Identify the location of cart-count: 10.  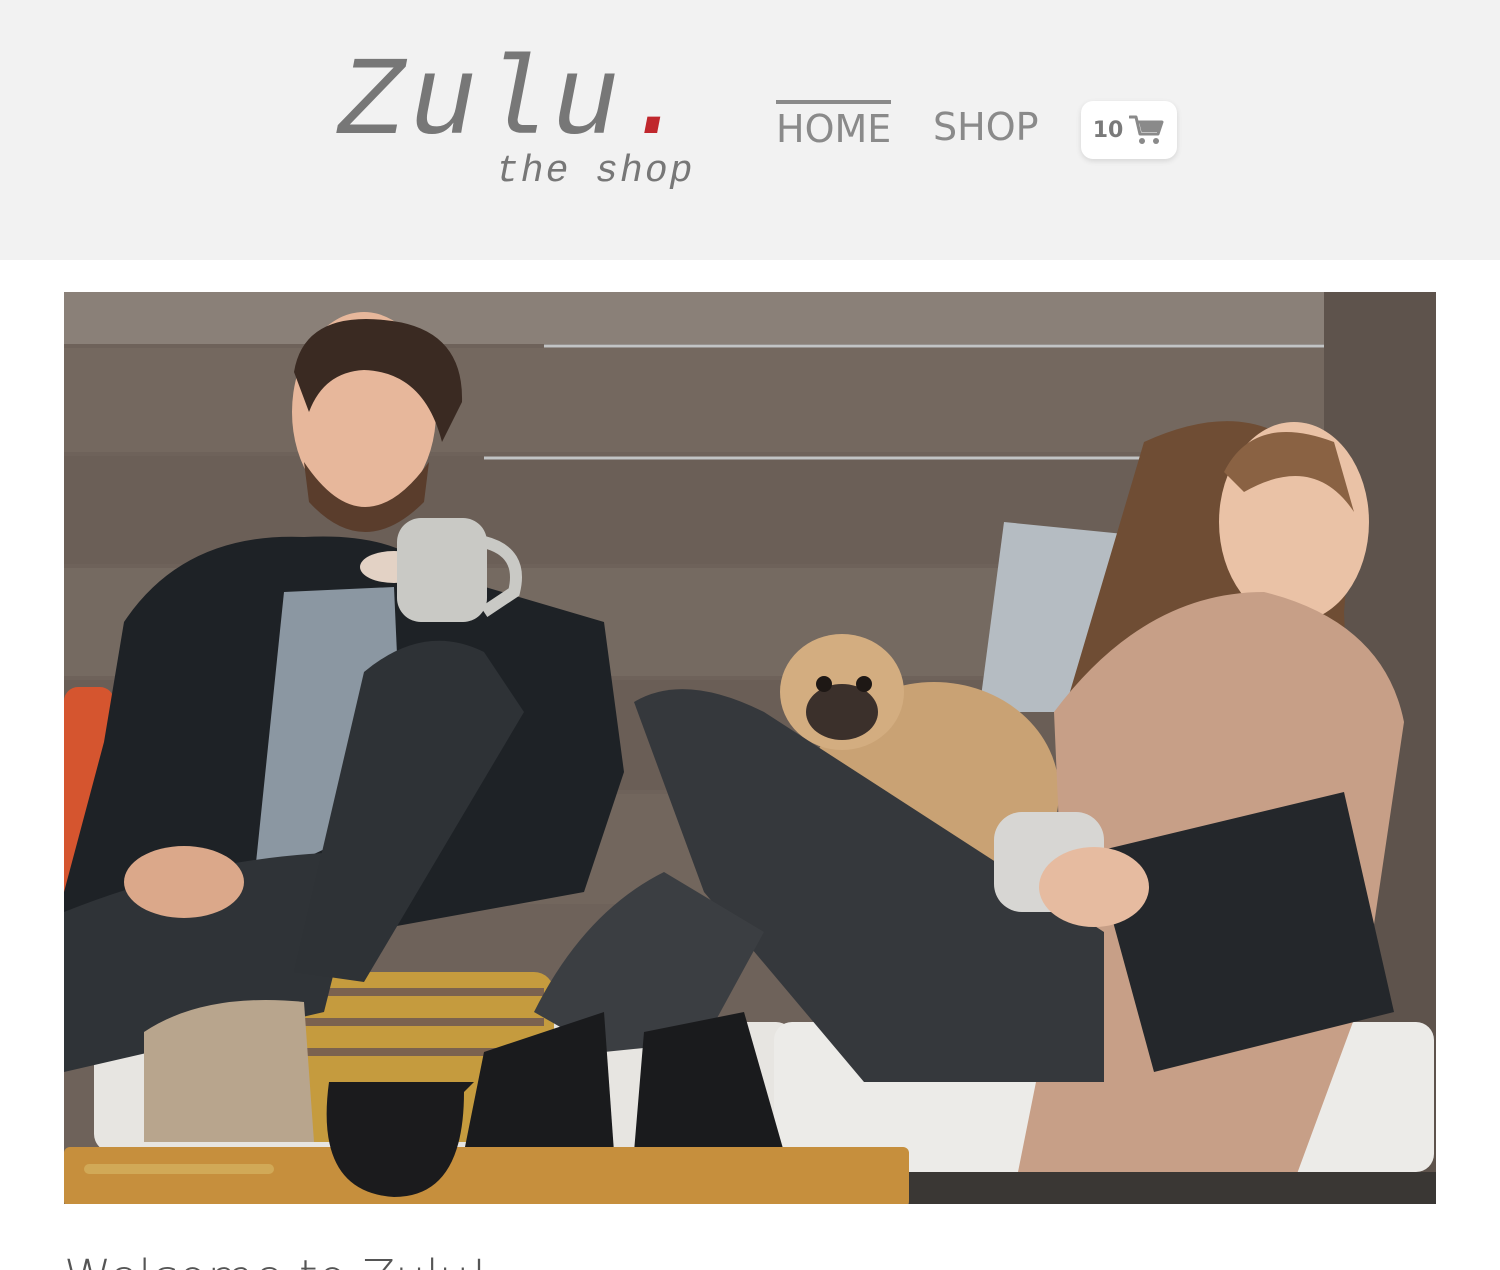
(1108, 130).